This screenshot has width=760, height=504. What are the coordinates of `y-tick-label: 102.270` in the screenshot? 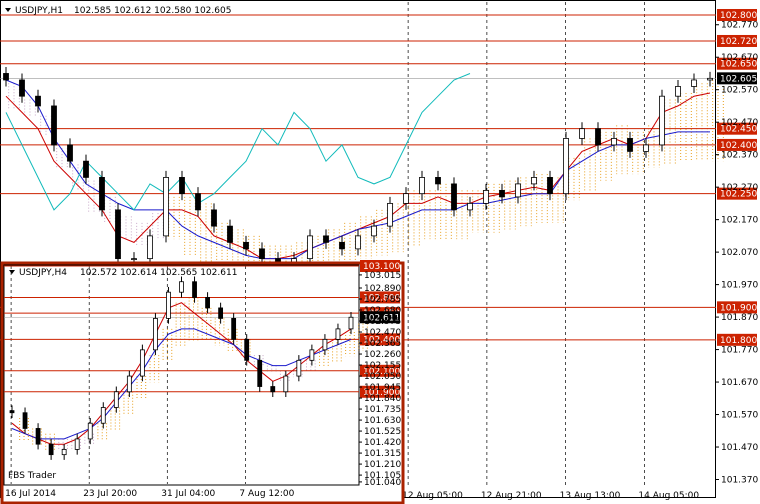 It's located at (739, 188).